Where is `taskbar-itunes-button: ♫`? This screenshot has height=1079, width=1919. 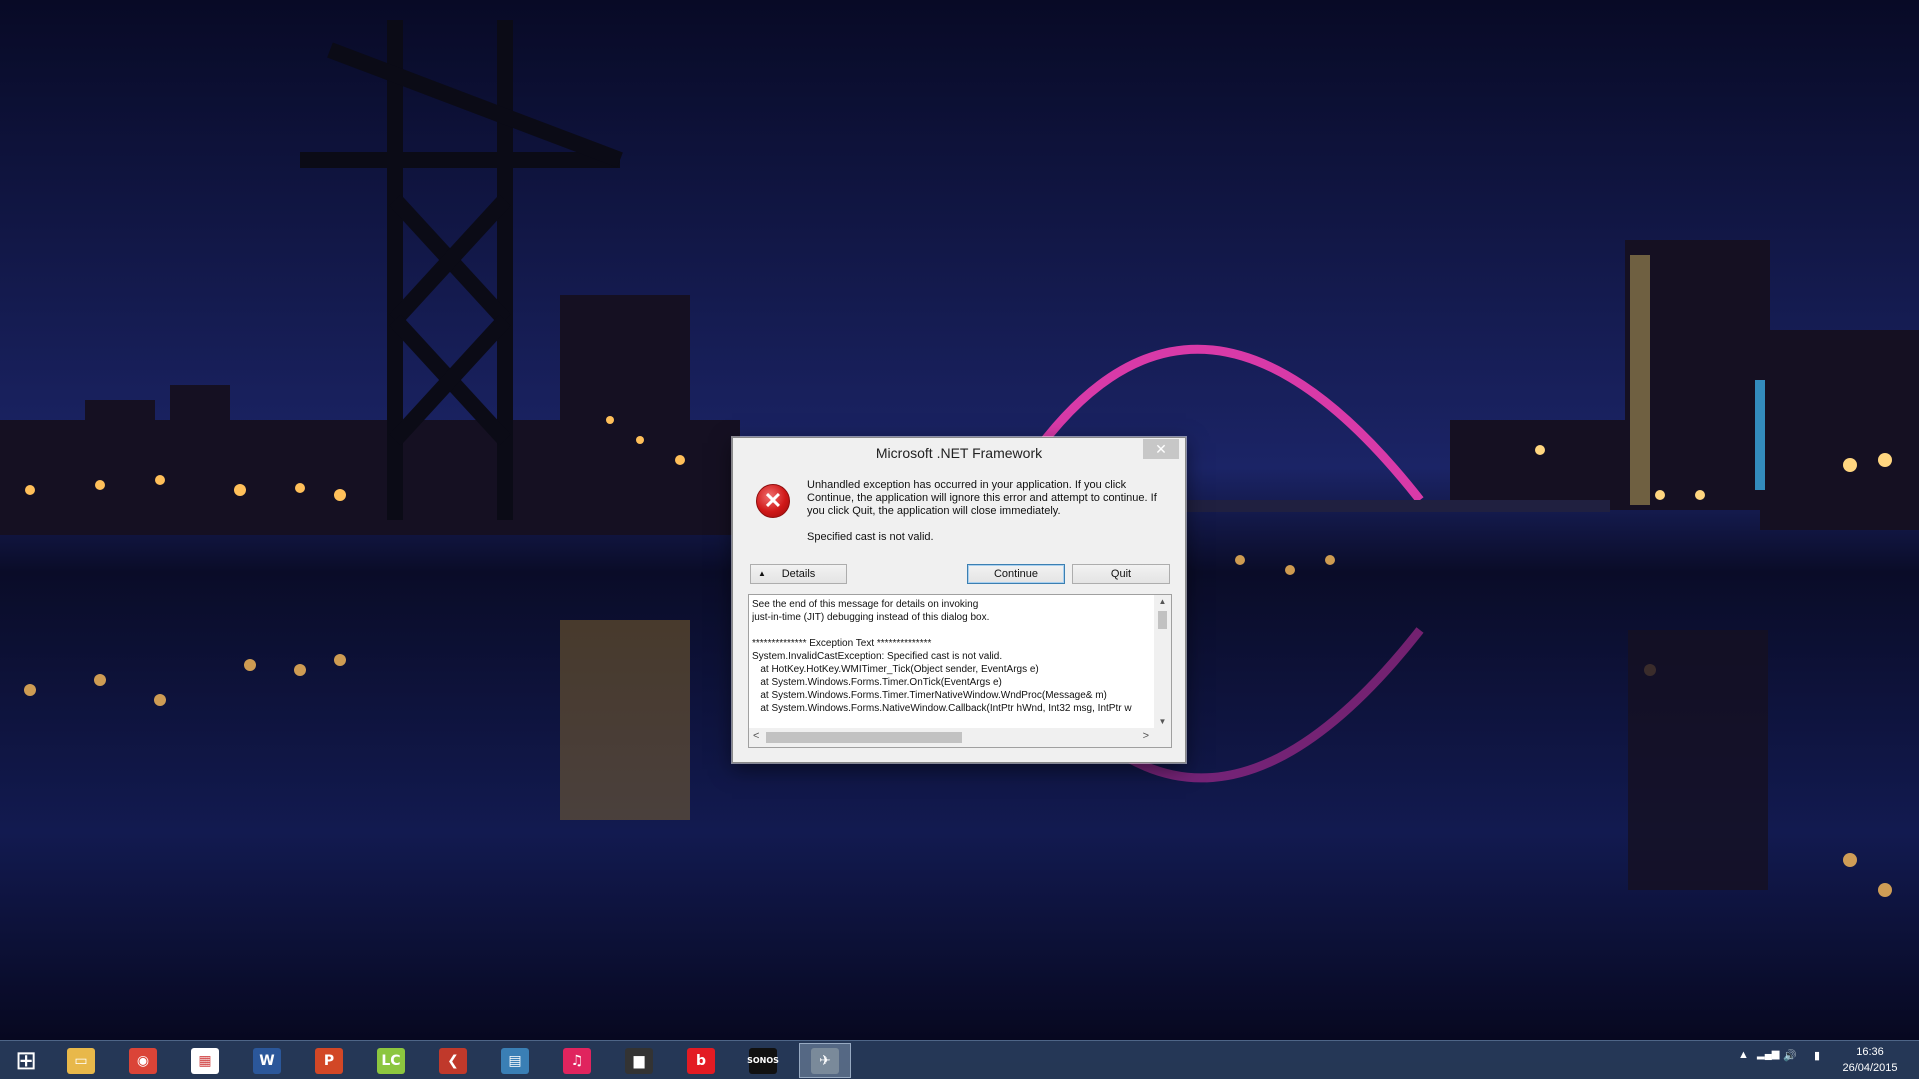
taskbar-itunes-button: ♫ is located at coordinates (577, 1060).